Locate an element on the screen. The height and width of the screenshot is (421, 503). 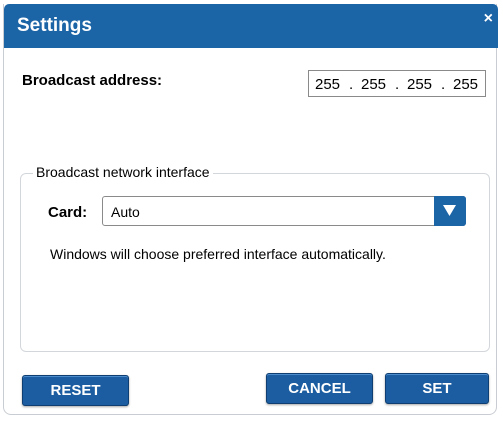
octet-4: 255 is located at coordinates (465, 84).